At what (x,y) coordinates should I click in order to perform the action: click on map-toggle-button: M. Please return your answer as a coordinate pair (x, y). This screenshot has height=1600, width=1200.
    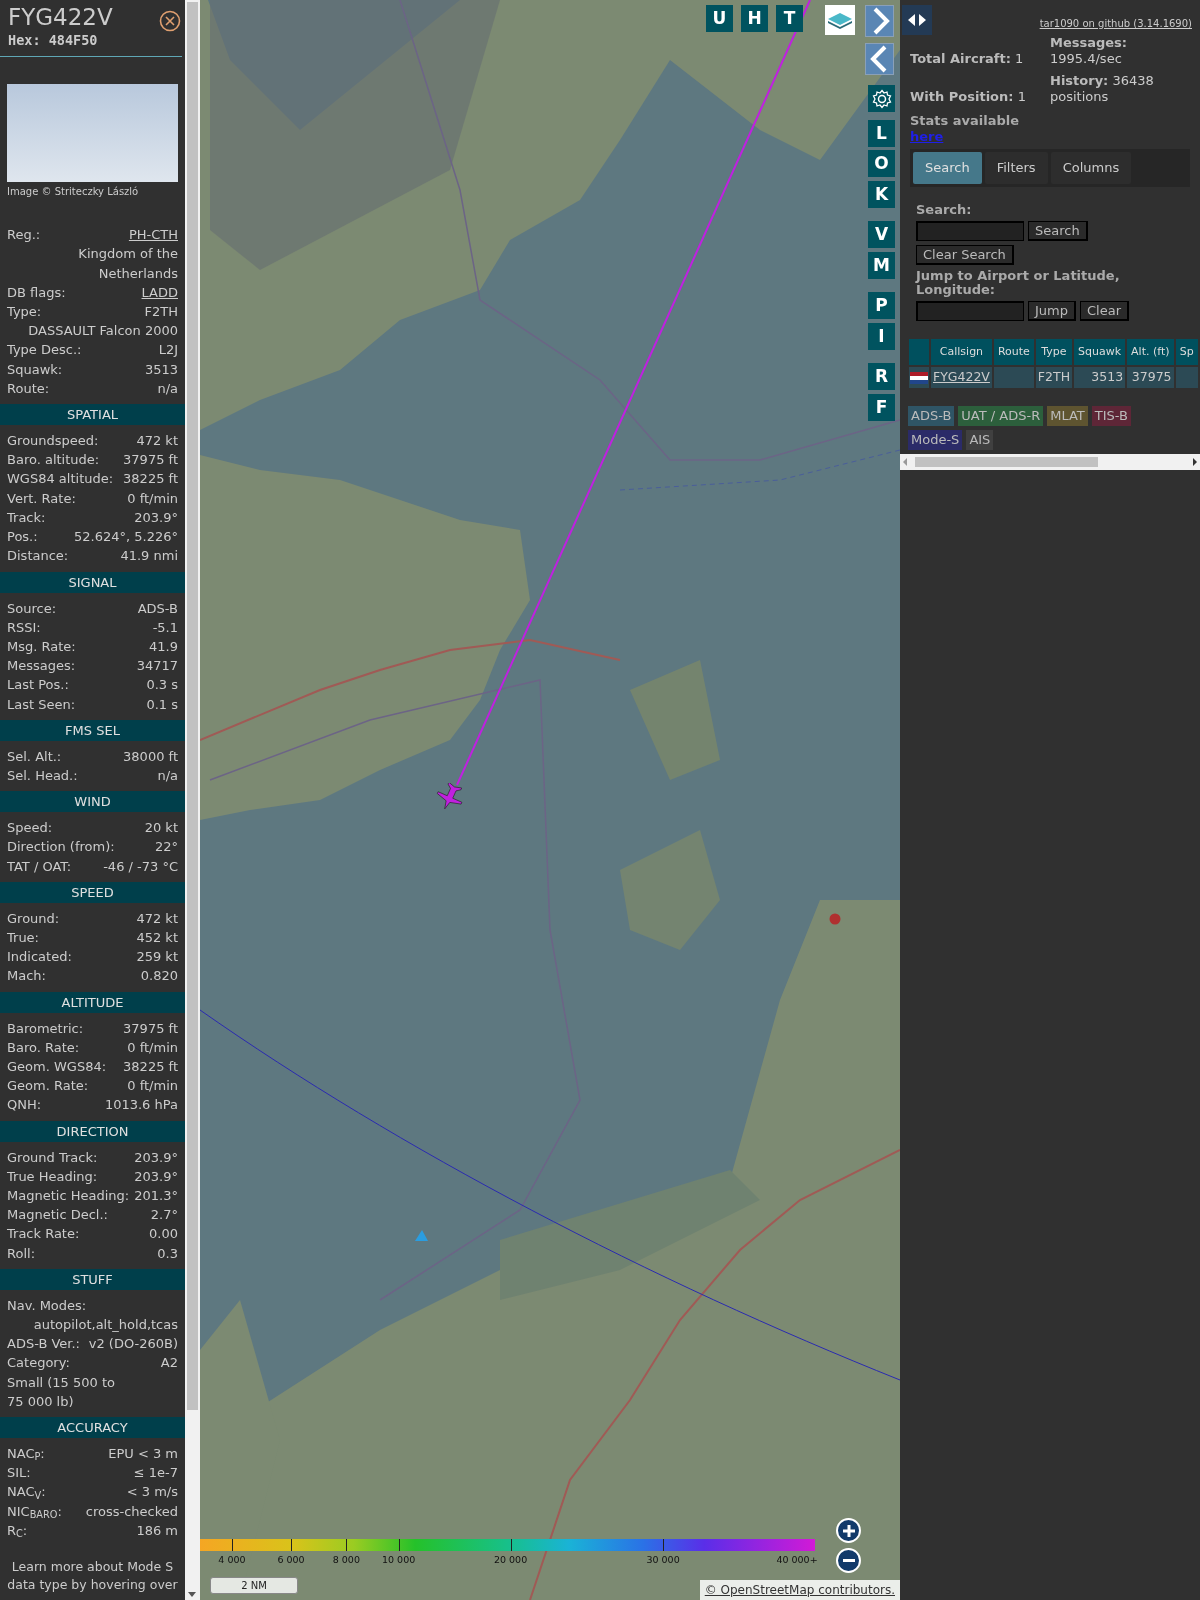
    Looking at the image, I should click on (881, 265).